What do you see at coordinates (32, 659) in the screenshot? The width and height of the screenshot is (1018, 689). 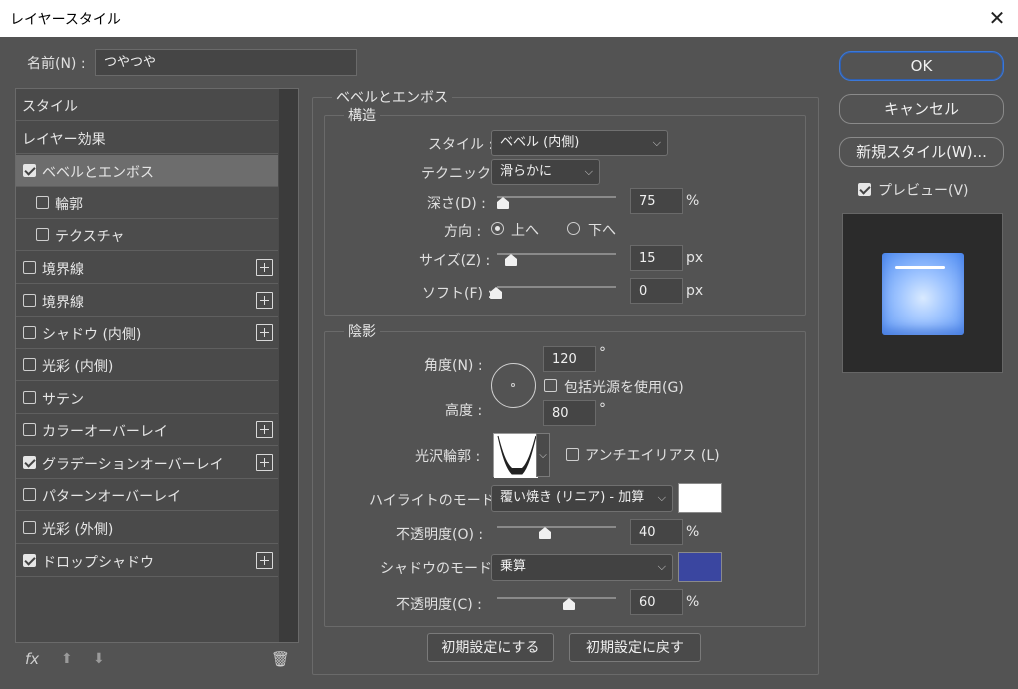 I see `fx-icon: fx` at bounding box center [32, 659].